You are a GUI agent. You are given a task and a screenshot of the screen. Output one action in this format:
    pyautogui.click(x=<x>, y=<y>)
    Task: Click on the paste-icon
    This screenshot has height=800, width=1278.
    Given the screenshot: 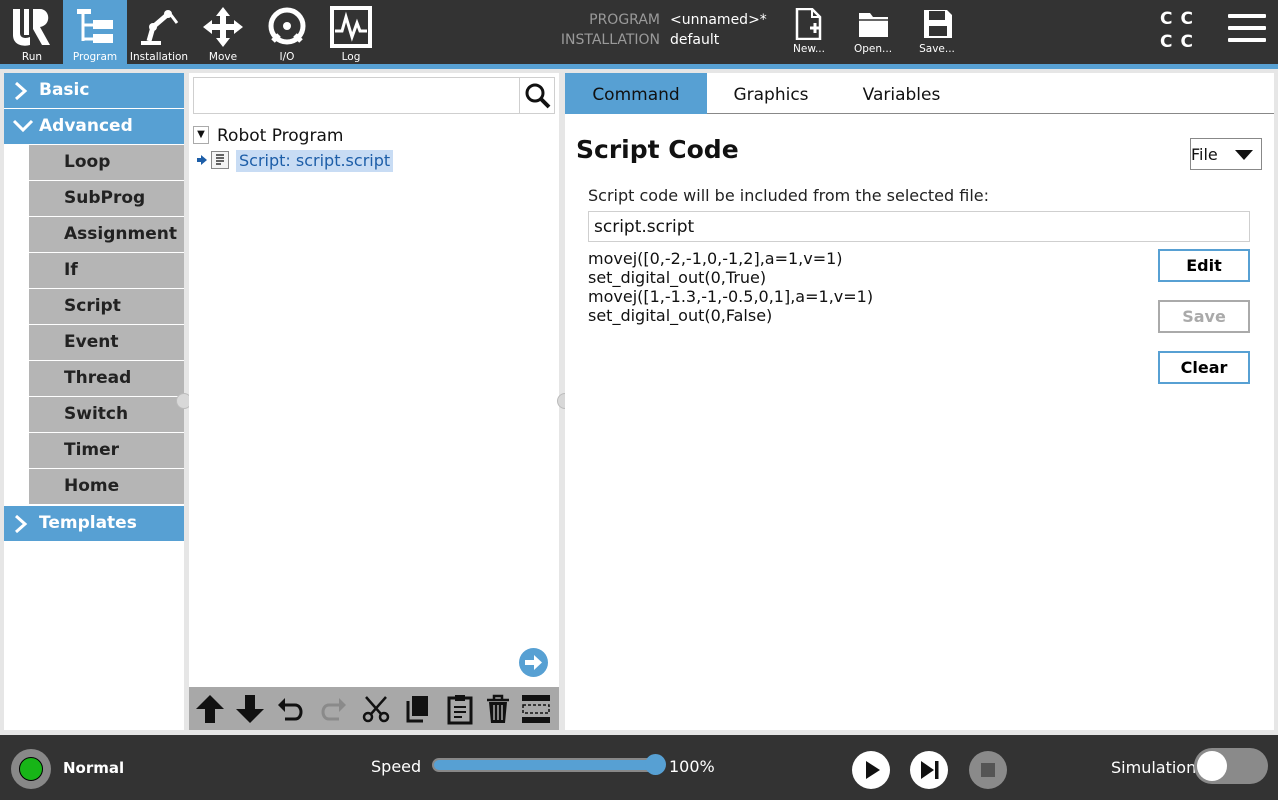 What is the action you would take?
    pyautogui.click(x=460, y=710)
    